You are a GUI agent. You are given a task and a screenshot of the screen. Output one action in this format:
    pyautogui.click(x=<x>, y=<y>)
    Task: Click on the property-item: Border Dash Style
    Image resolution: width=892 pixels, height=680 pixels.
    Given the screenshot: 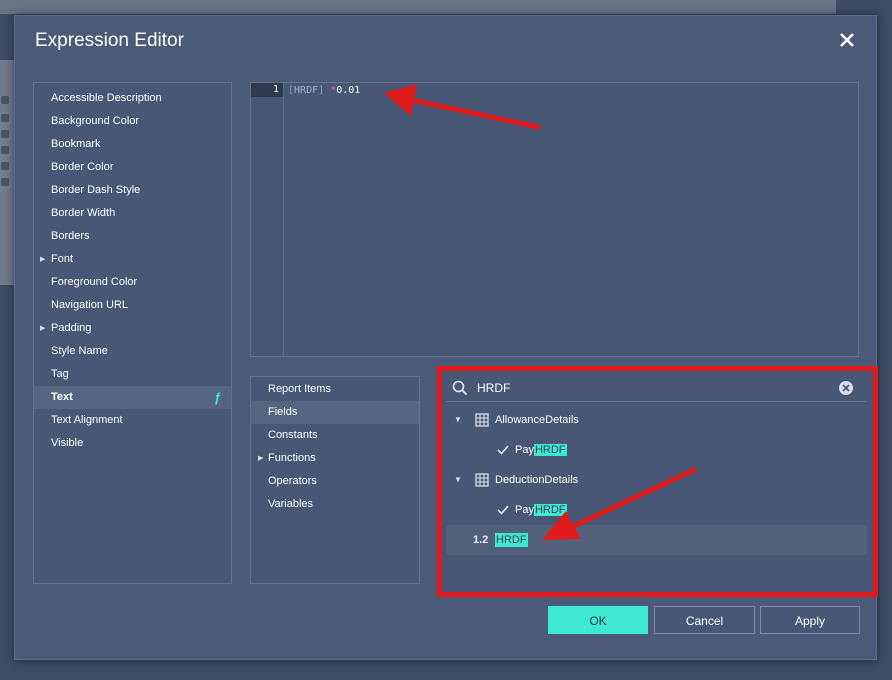 What is the action you would take?
    pyautogui.click(x=132, y=190)
    